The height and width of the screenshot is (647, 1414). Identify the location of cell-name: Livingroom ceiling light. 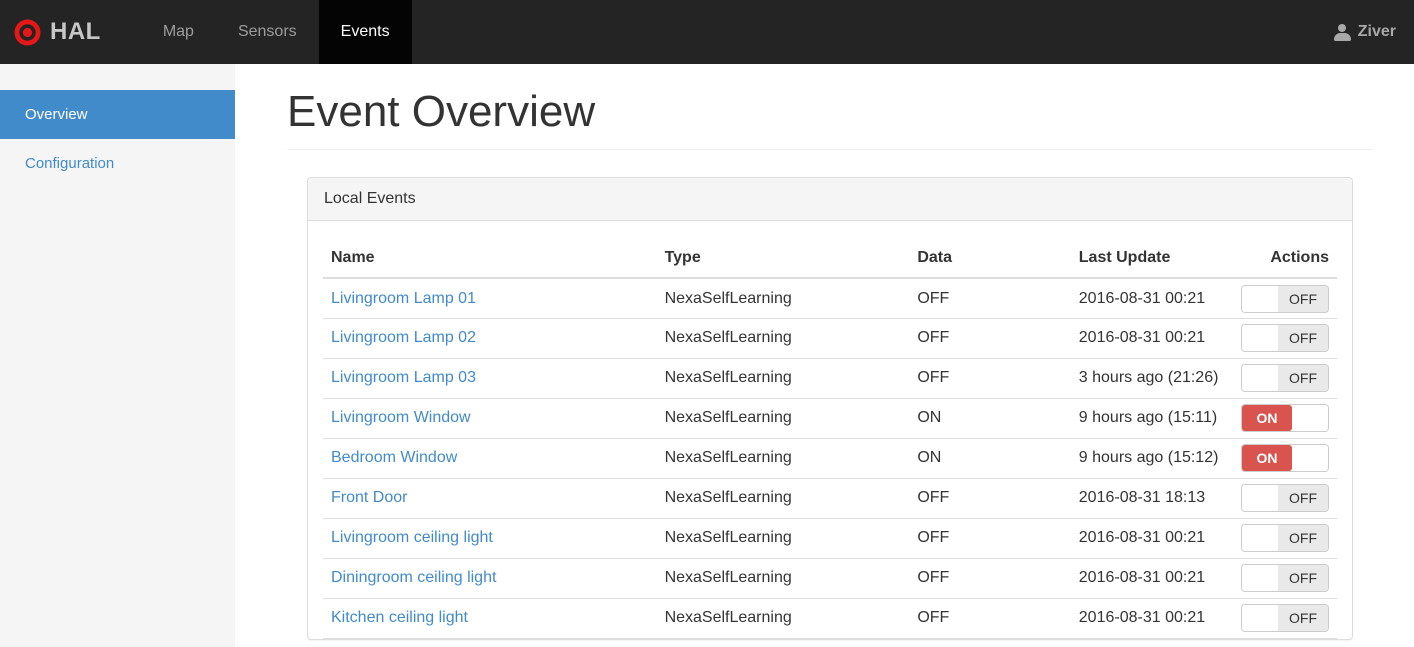
(490, 538).